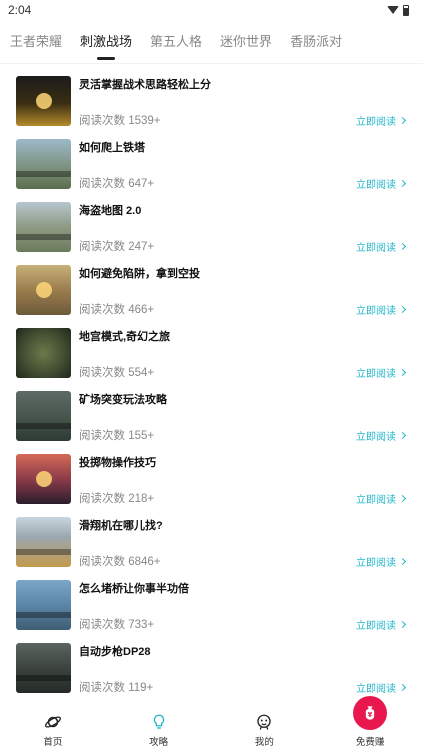 The width and height of the screenshot is (423, 752). What do you see at coordinates (211, 101) in the screenshot?
I see `article-item: 灵活掌握战术思路轻松上分 阅读次数 1539+ 立即阅读` at bounding box center [211, 101].